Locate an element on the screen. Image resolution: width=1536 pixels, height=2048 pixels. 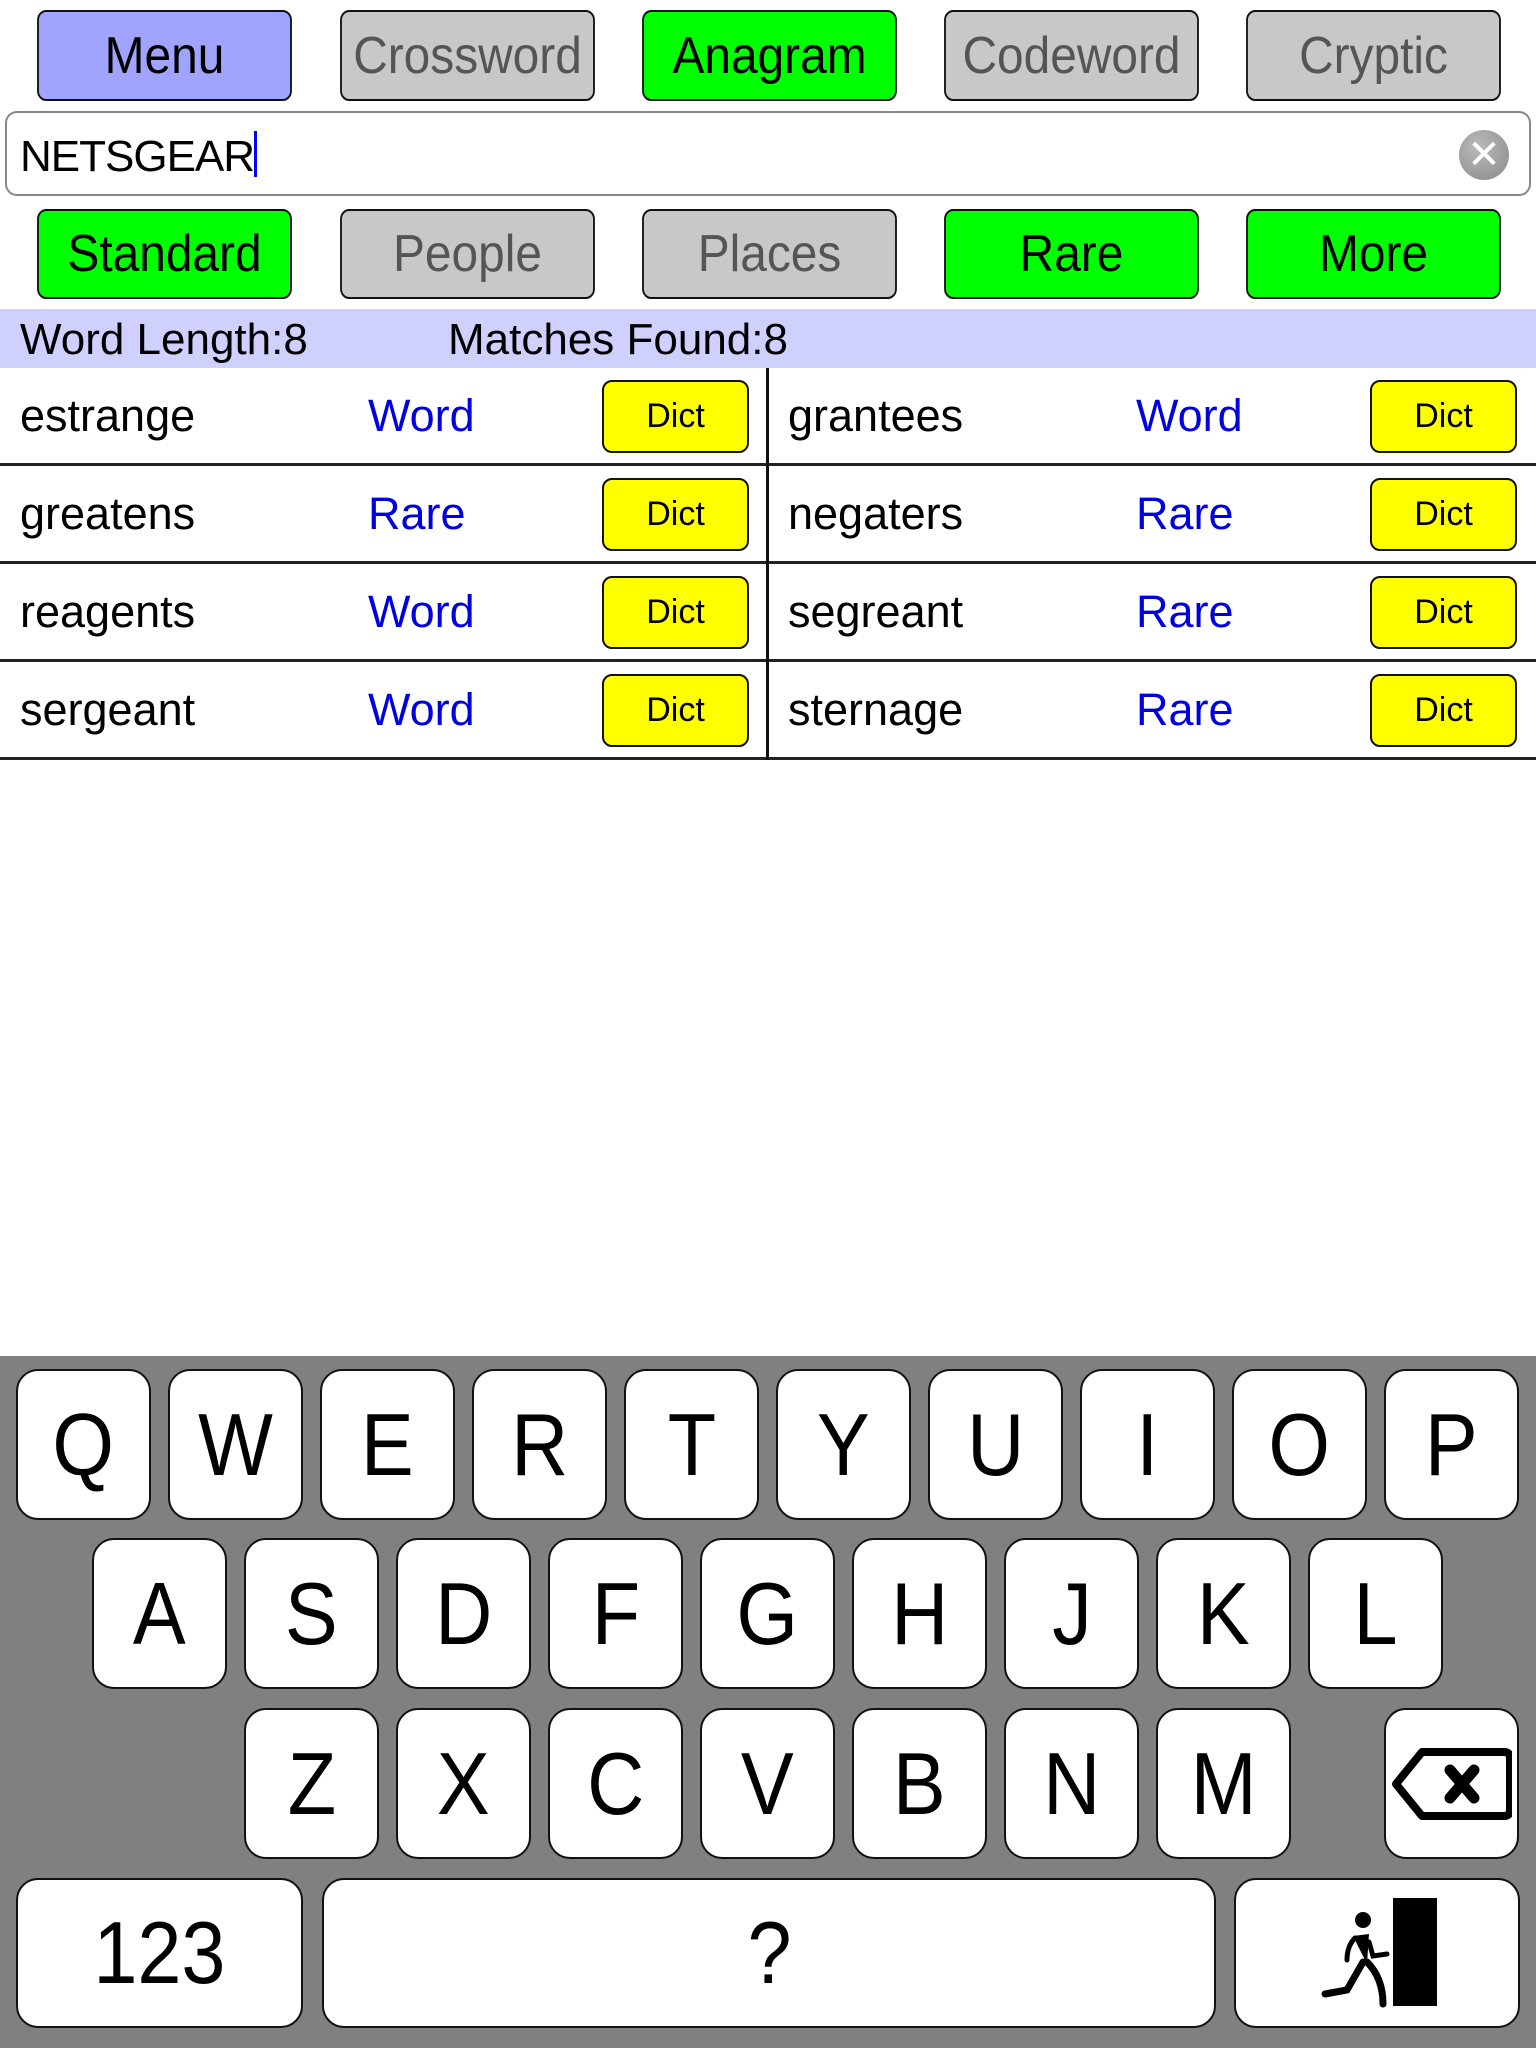
result-cell: sternage Rare Dict is located at coordinates (1152, 709).